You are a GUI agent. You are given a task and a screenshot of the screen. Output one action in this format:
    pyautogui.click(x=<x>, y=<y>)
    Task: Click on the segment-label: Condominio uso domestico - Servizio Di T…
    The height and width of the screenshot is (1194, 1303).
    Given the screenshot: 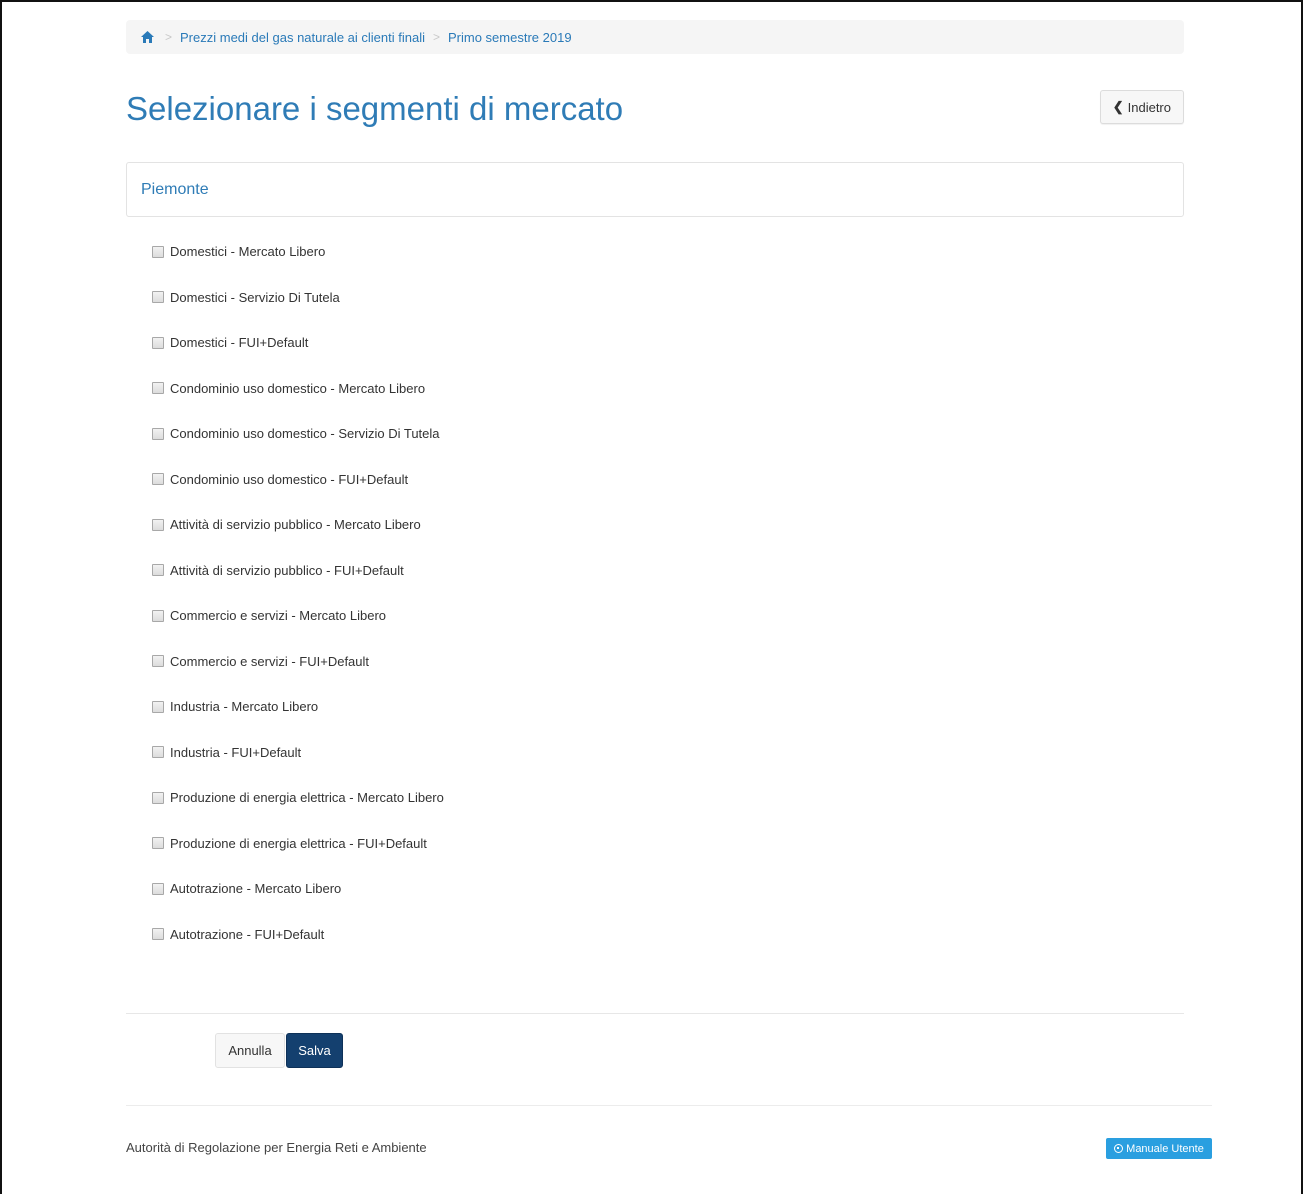 What is the action you would take?
    pyautogui.click(x=305, y=434)
    